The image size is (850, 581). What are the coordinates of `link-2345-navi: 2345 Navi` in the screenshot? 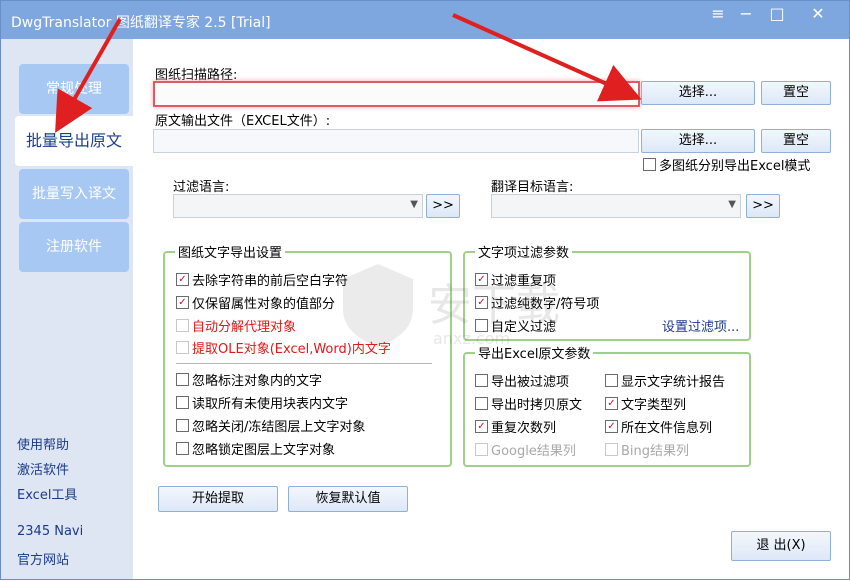 It's located at (50, 531).